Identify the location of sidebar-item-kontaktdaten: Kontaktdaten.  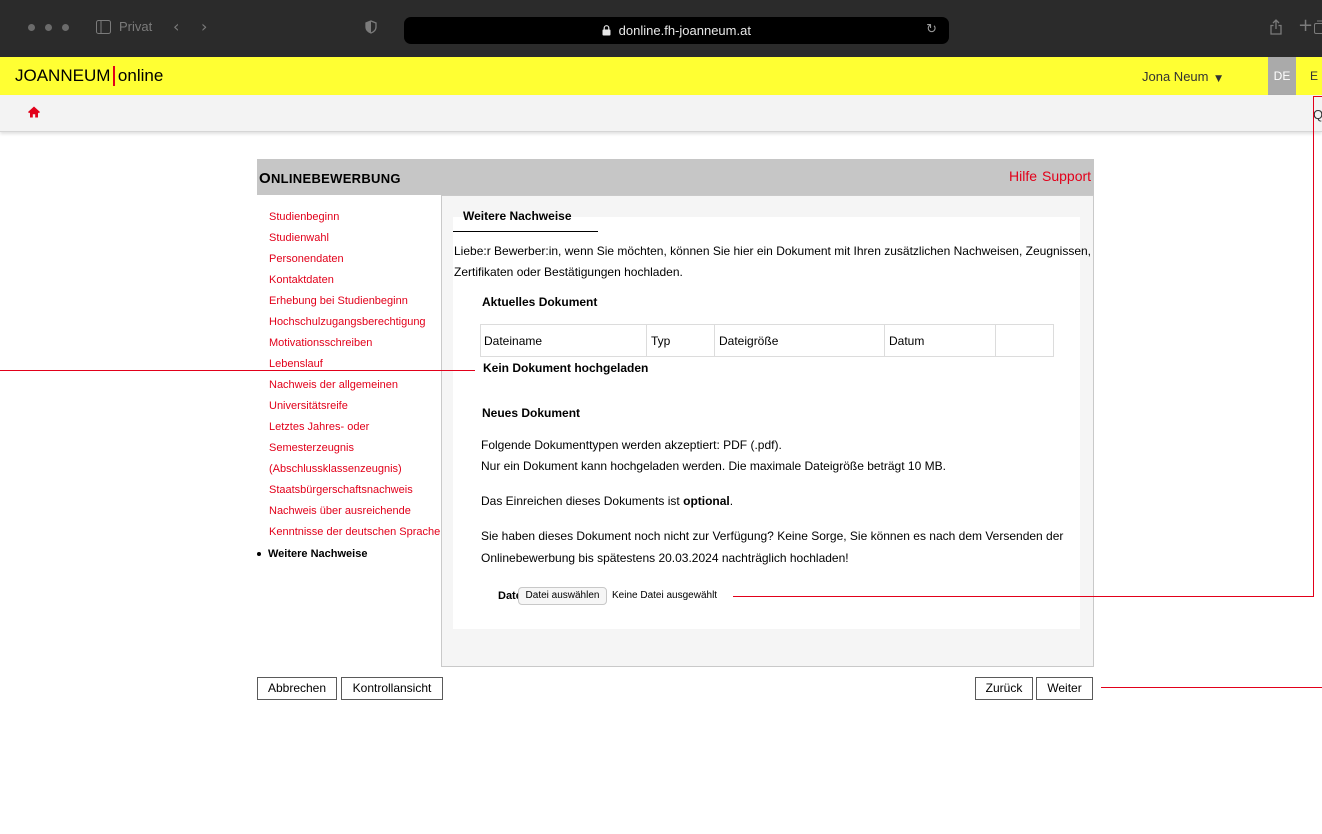
(356, 280).